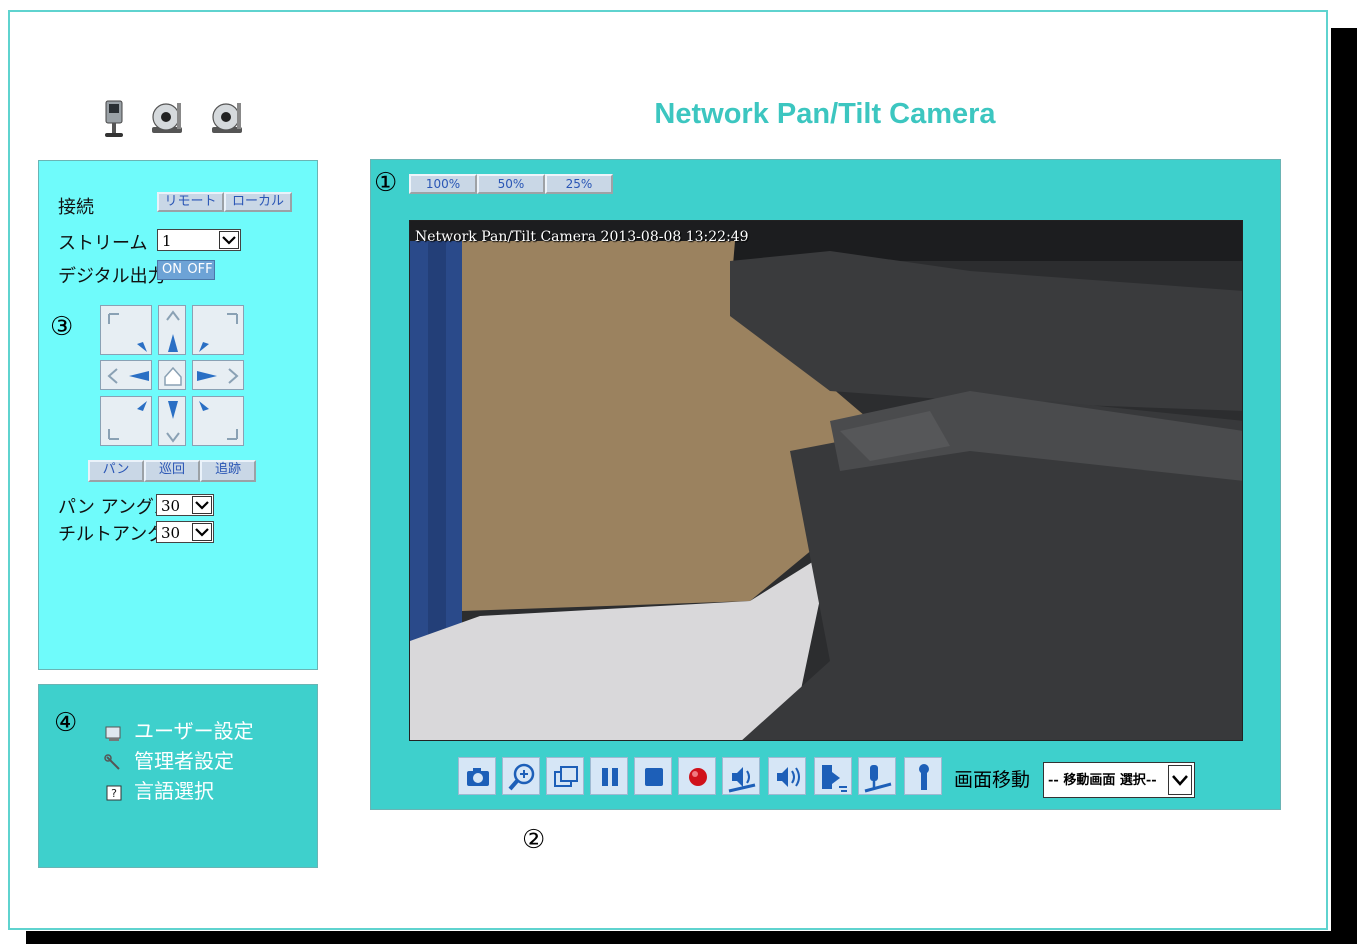  What do you see at coordinates (228, 471) in the screenshot?
I see `track-button: 追跡` at bounding box center [228, 471].